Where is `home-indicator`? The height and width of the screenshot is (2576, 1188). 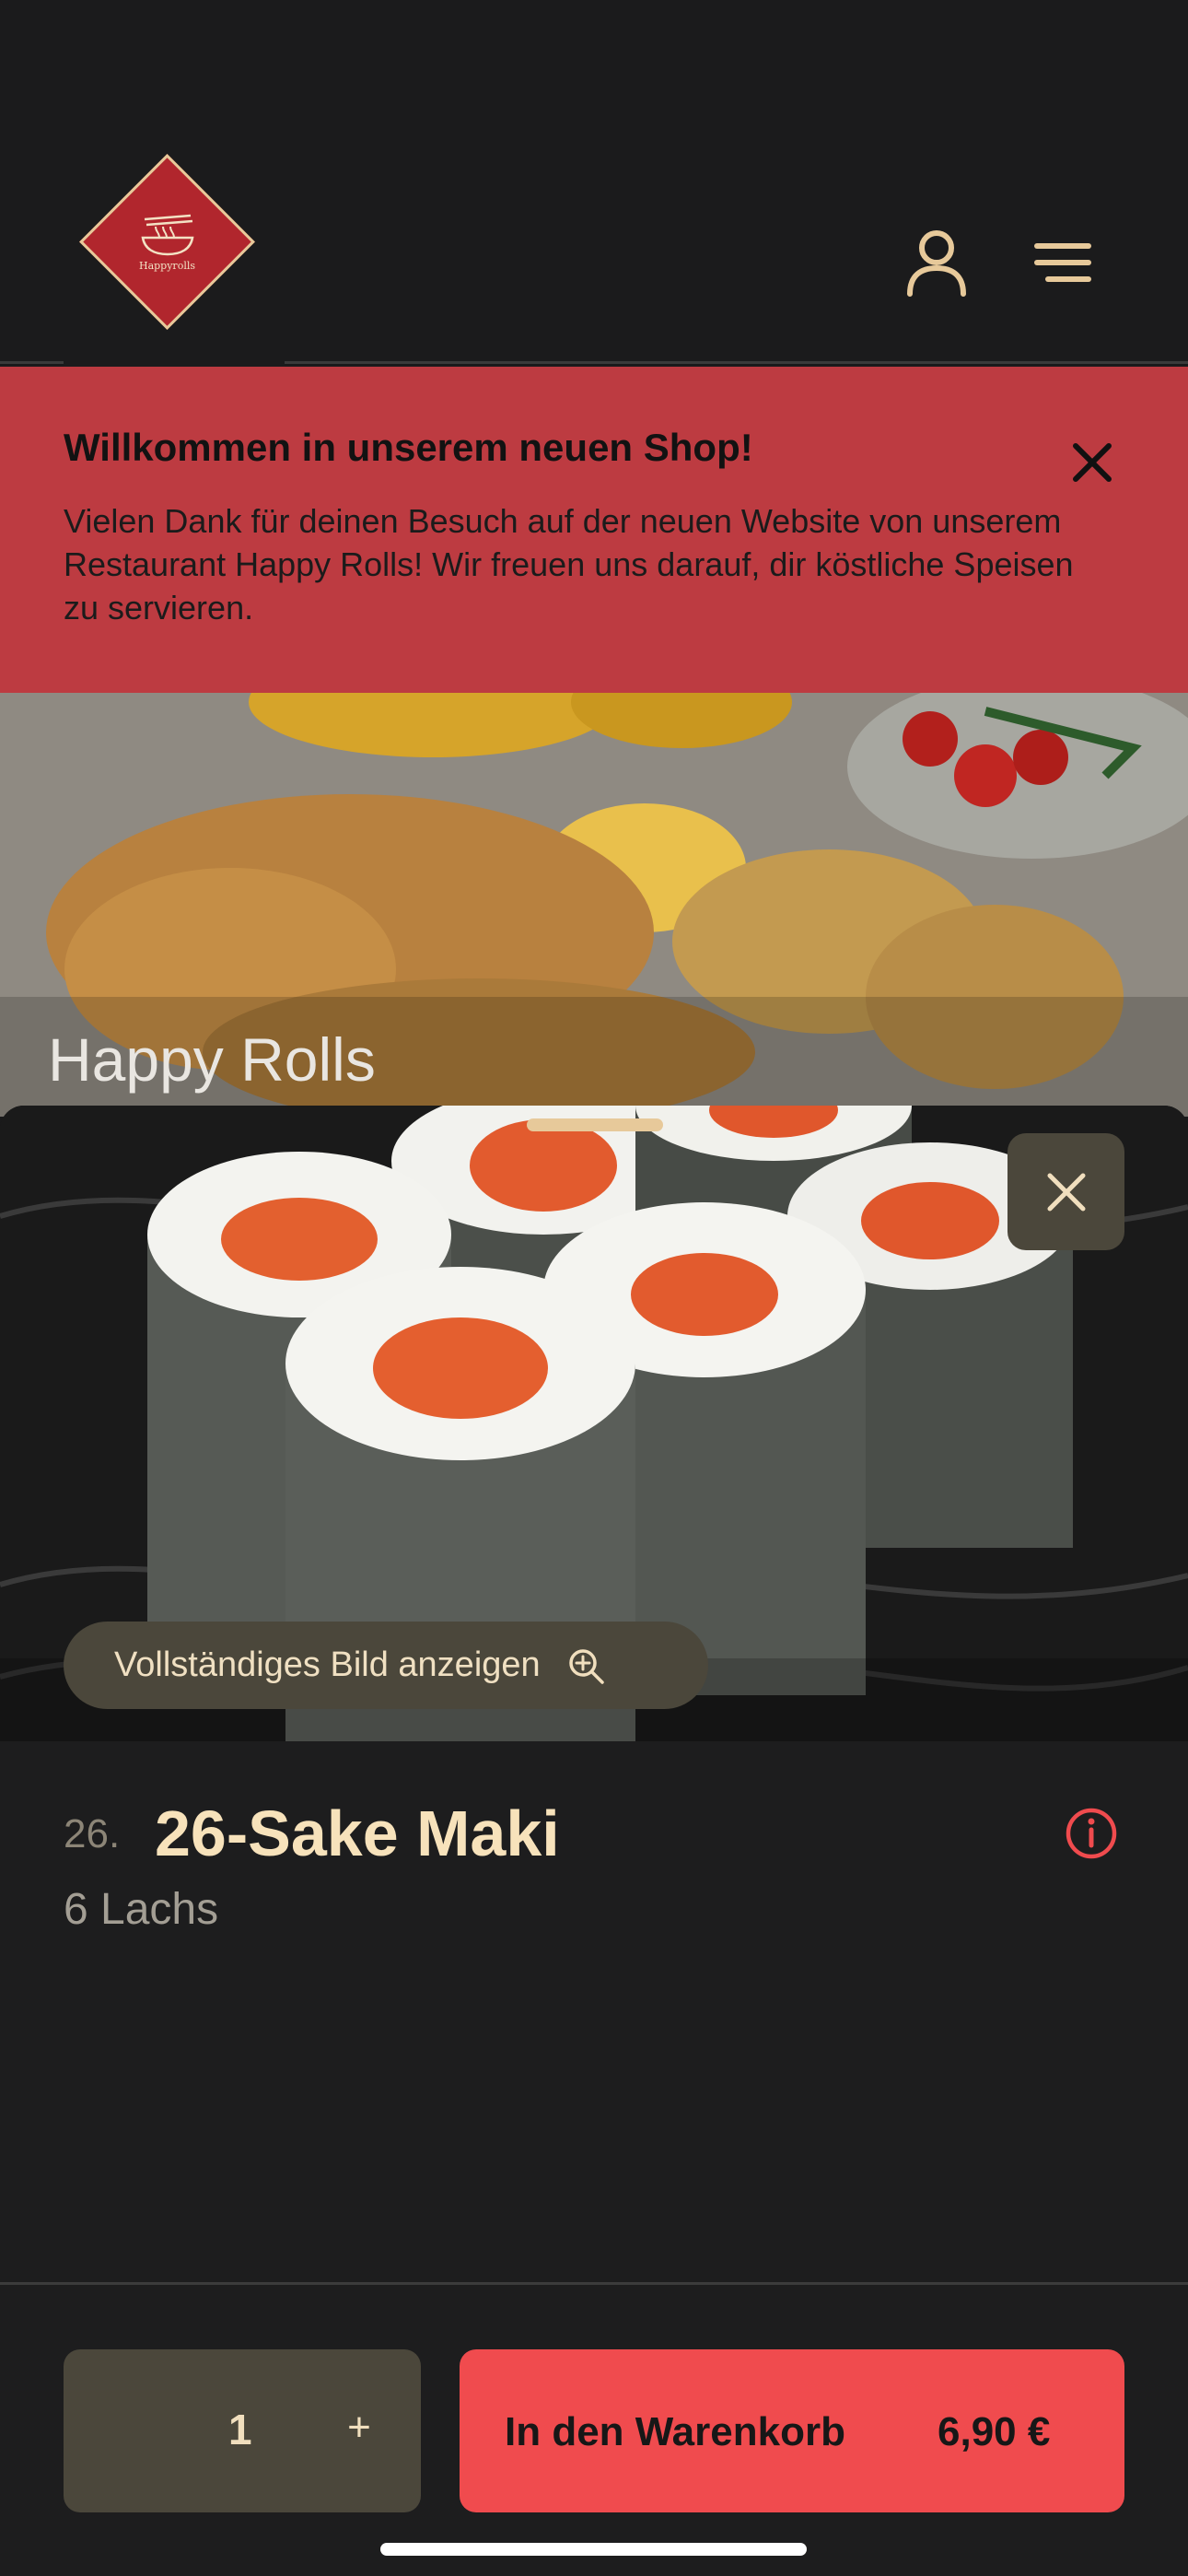
home-indicator is located at coordinates (593, 2549).